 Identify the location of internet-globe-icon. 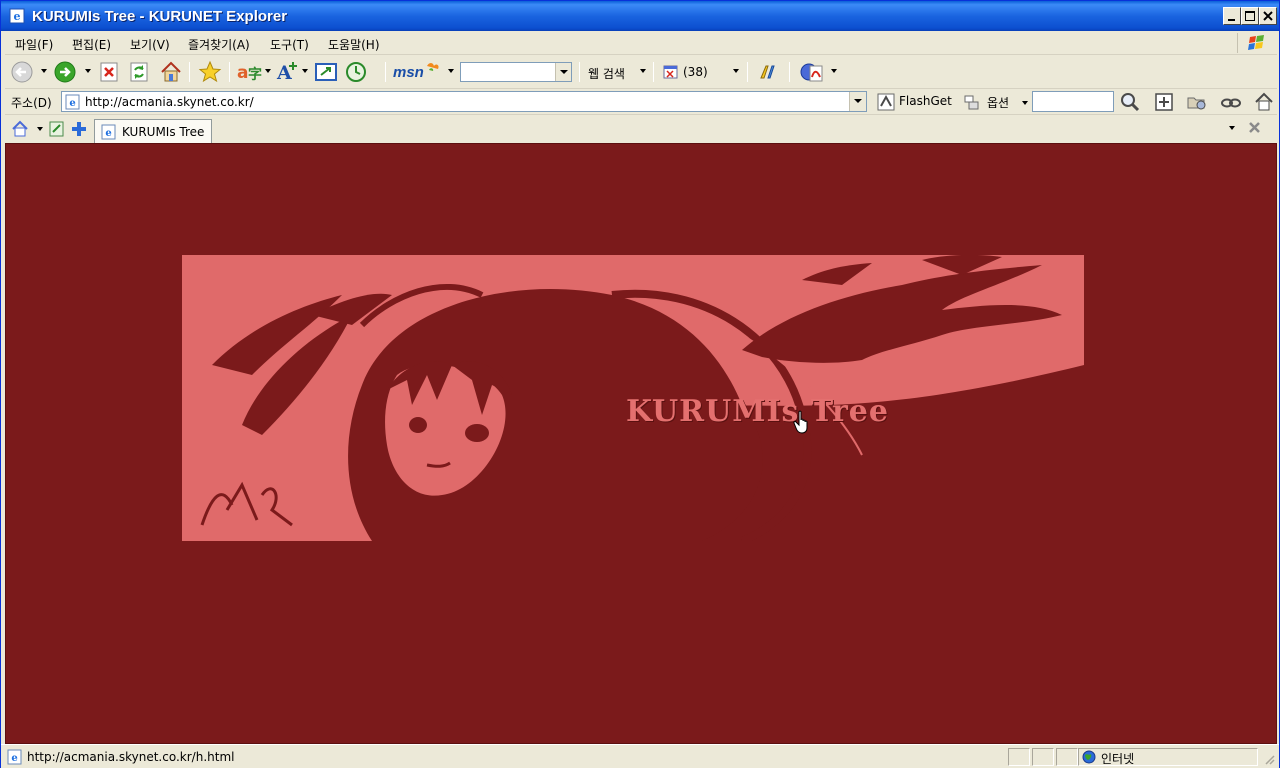
(1089, 757).